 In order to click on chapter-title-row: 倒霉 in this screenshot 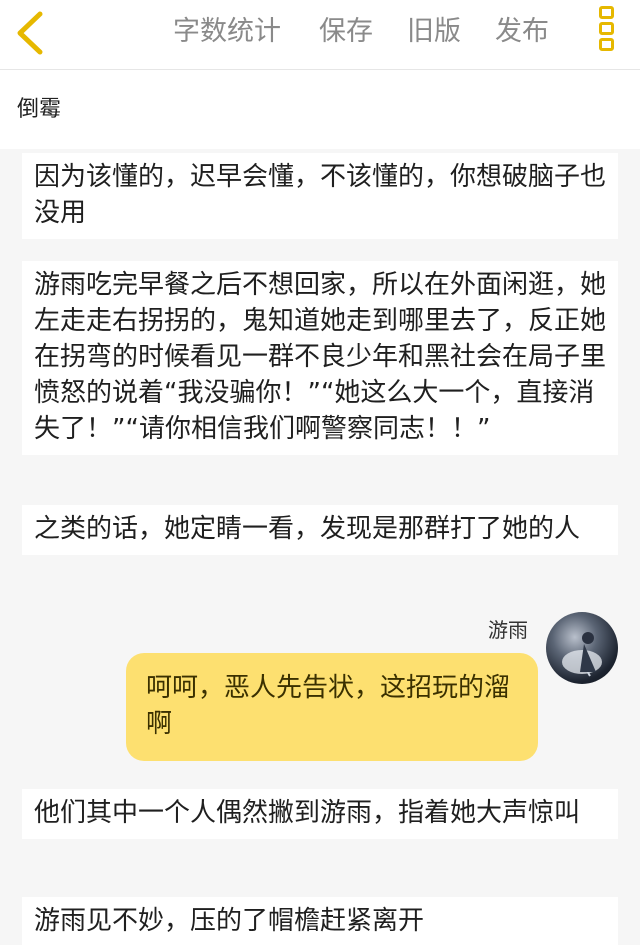, I will do `click(320, 110)`.